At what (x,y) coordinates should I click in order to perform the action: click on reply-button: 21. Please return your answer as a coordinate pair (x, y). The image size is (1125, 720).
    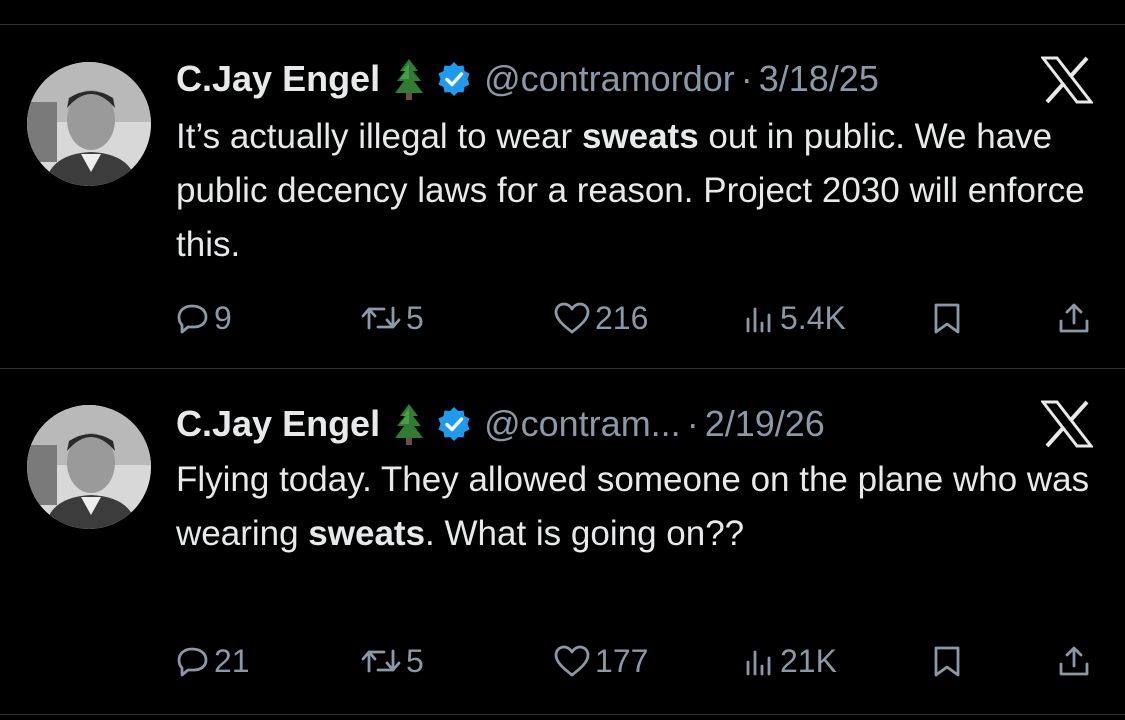
    Looking at the image, I should click on (213, 661).